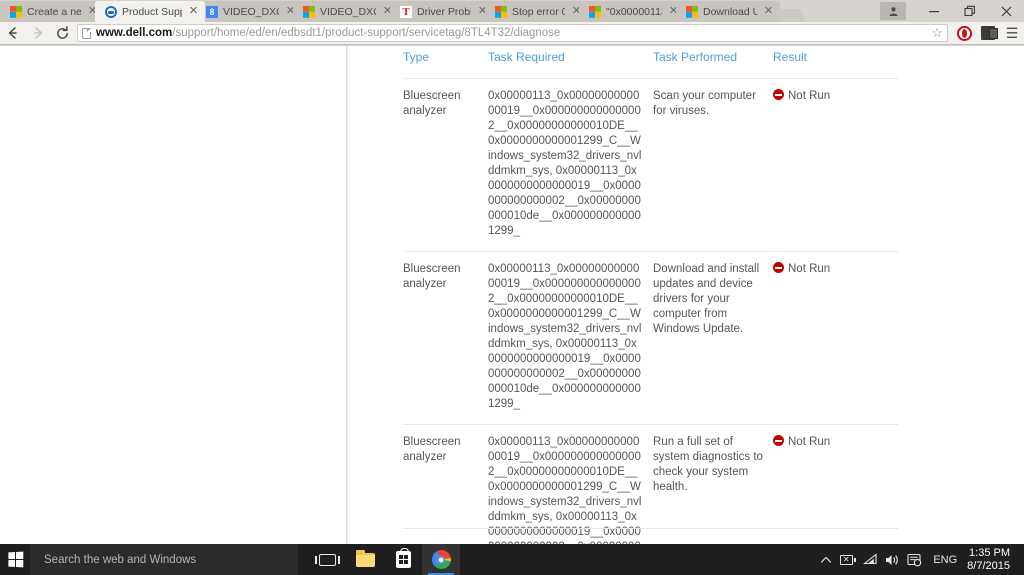 The width and height of the screenshot is (1024, 575). I want to click on browser-tab-4: VIDEO_DXGKRN ✕, so click(346, 11).